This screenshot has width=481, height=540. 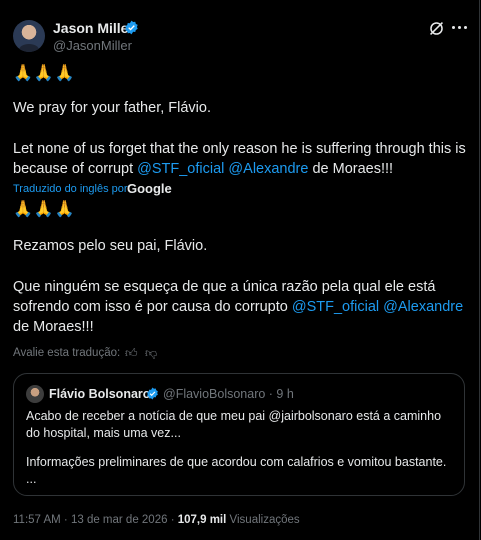 I want to click on mention-alexandre-translated: @Alexandre, so click(x=423, y=307).